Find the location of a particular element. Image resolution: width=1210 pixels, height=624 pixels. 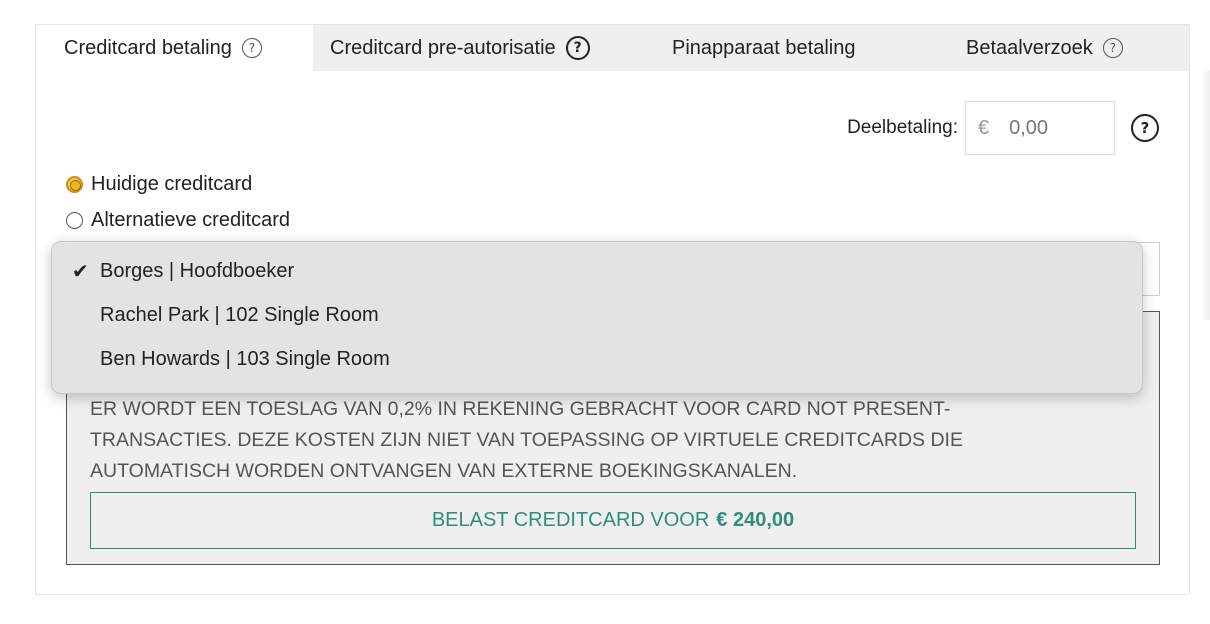

charge-card-button: BELAST CREDITCARD VOOR € 240,00 is located at coordinates (613, 520).